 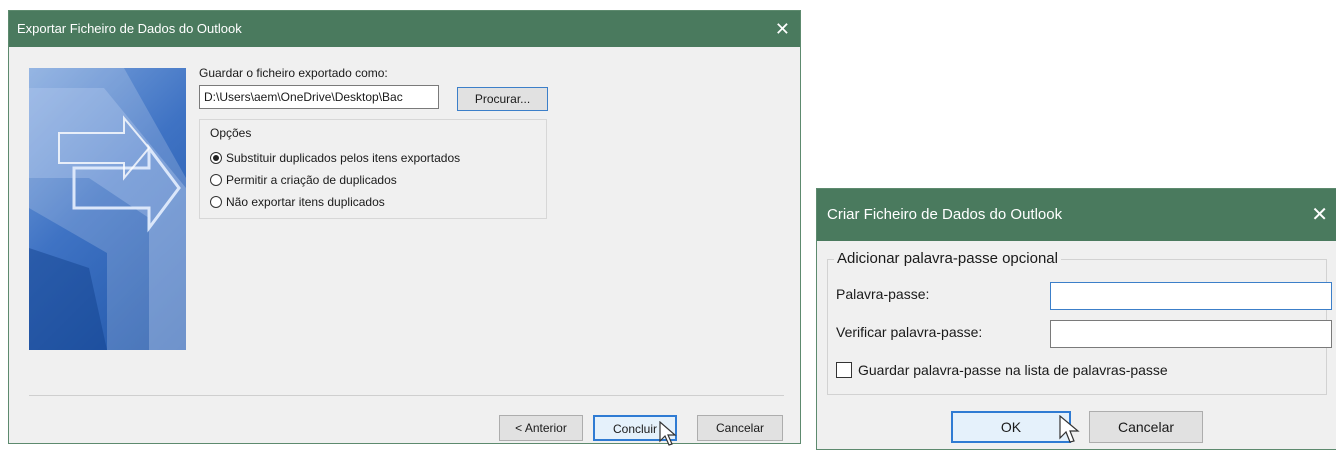 What do you see at coordinates (1191, 334) in the screenshot?
I see `verify-password-input` at bounding box center [1191, 334].